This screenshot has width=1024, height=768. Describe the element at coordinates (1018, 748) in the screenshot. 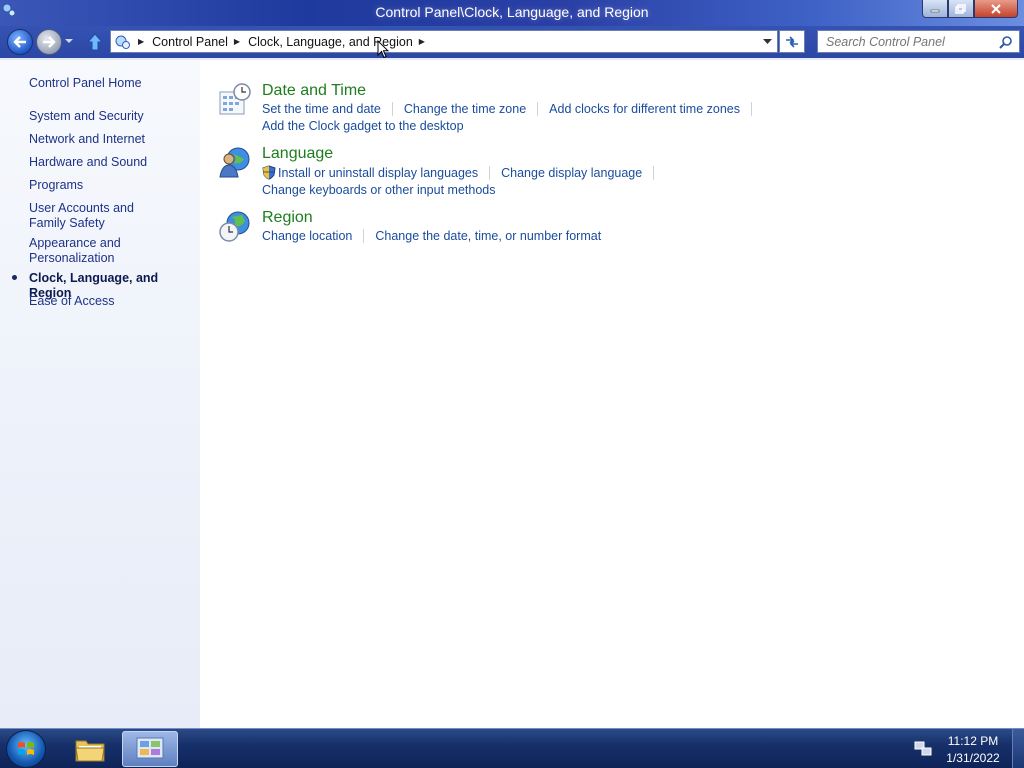

I see `show-desktop-button` at that location.